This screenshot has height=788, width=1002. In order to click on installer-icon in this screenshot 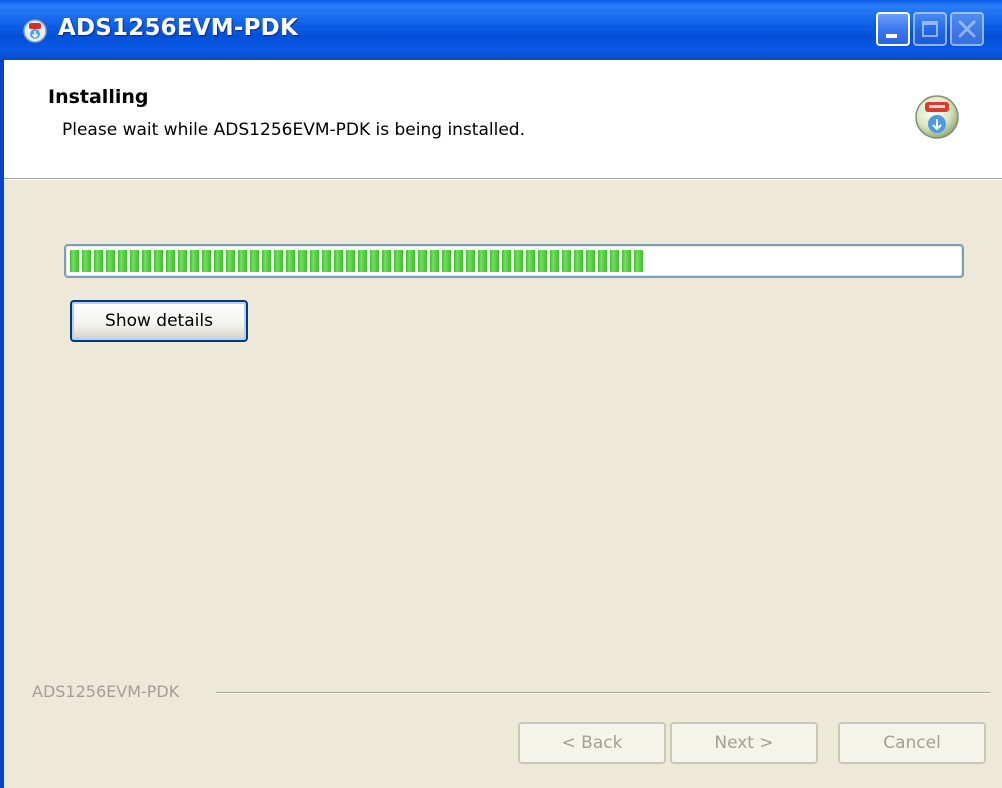, I will do `click(35, 31)`.